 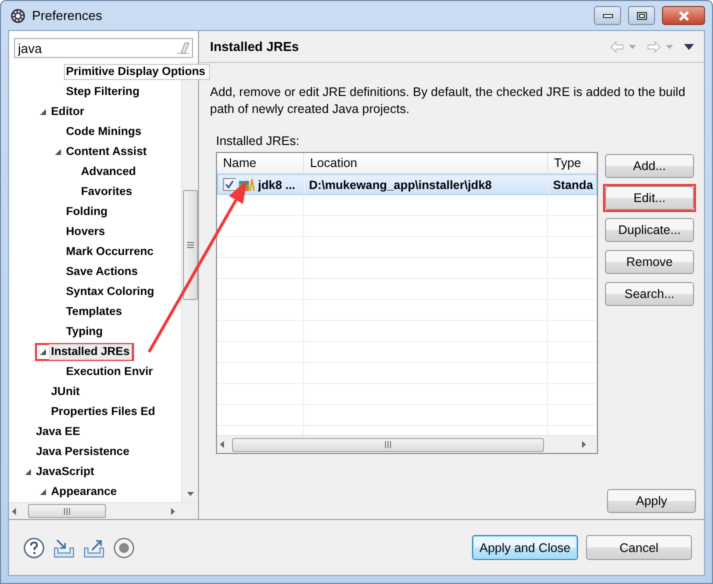 What do you see at coordinates (137, 72) in the screenshot?
I see `tree-item: Primitive Display Options` at bounding box center [137, 72].